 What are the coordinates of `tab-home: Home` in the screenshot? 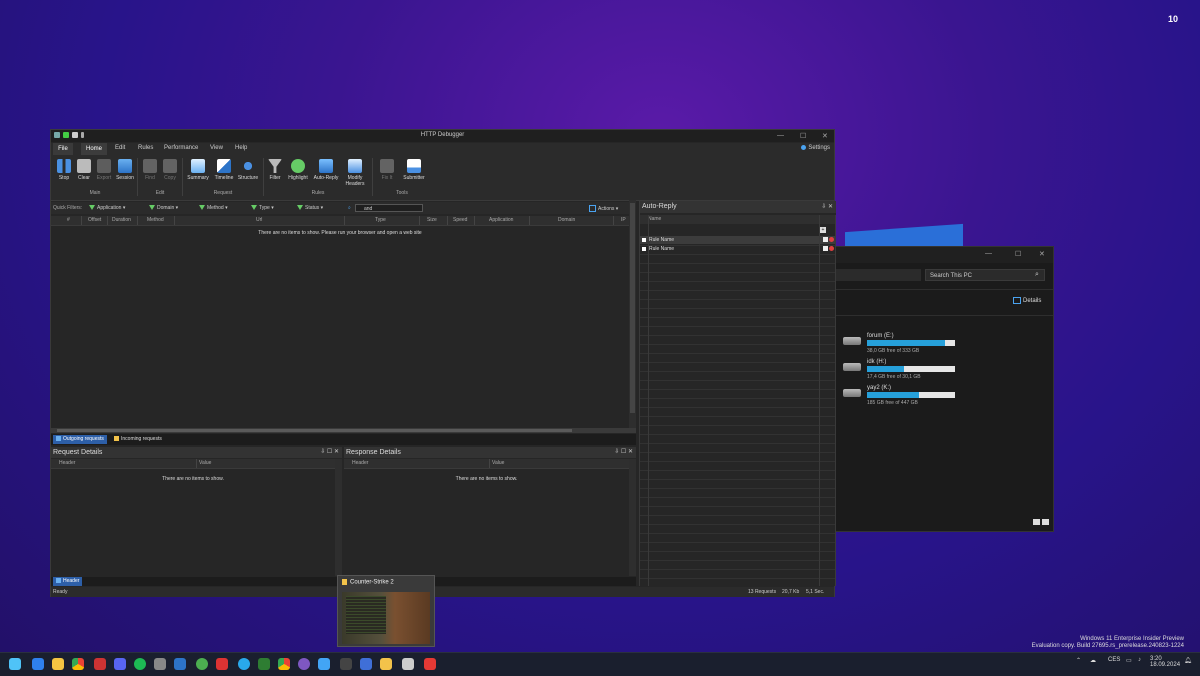 It's located at (94, 149).